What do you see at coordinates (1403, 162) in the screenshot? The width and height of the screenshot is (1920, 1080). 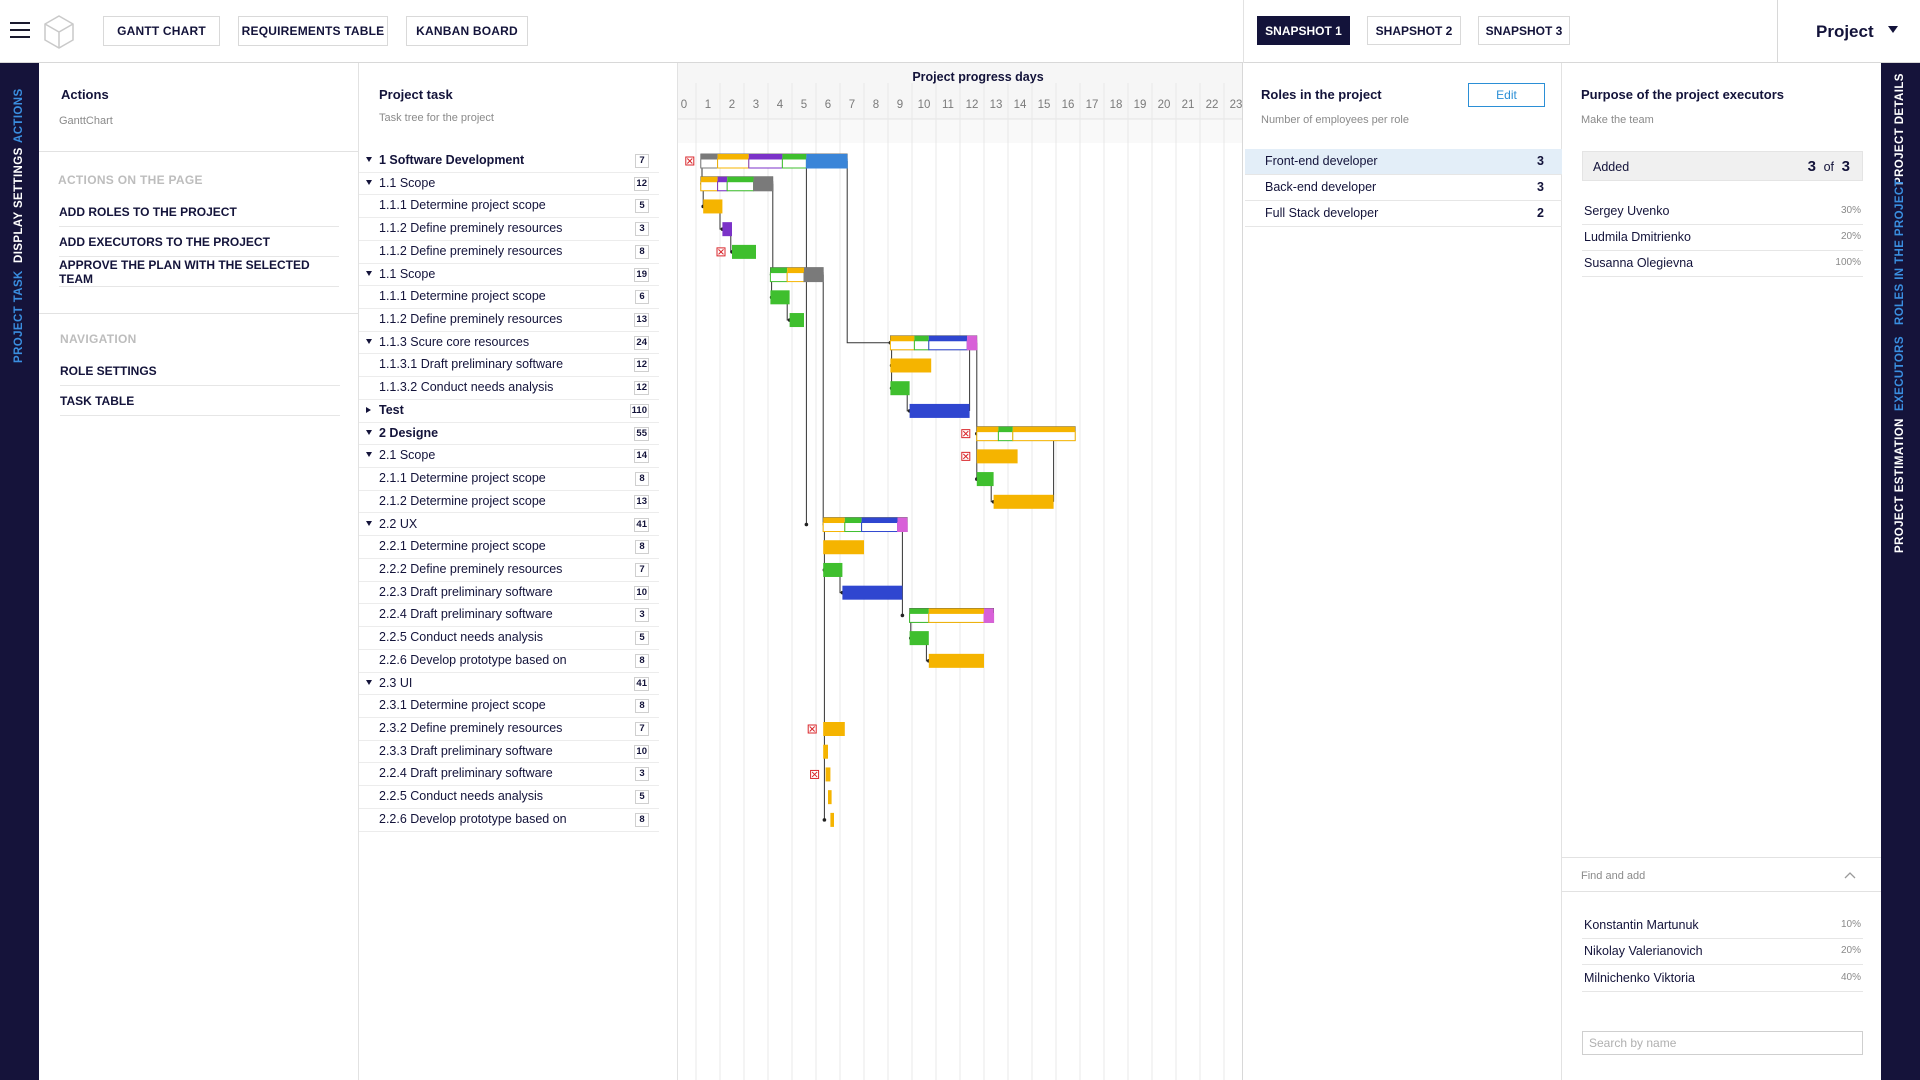 I see `role-row: Front-end developer 3` at bounding box center [1403, 162].